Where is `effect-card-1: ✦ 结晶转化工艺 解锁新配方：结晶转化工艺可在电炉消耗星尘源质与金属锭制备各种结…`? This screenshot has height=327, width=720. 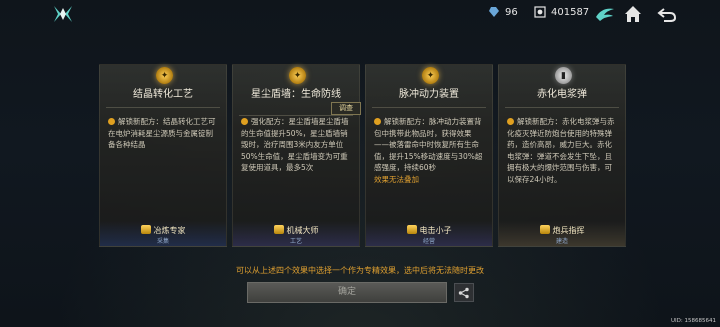
effect-card-1: ✦ 结晶转化工艺 解锁新配方：结晶转化工艺可在电炉消耗星尘源质与金属锭制备各种结… is located at coordinates (163, 155).